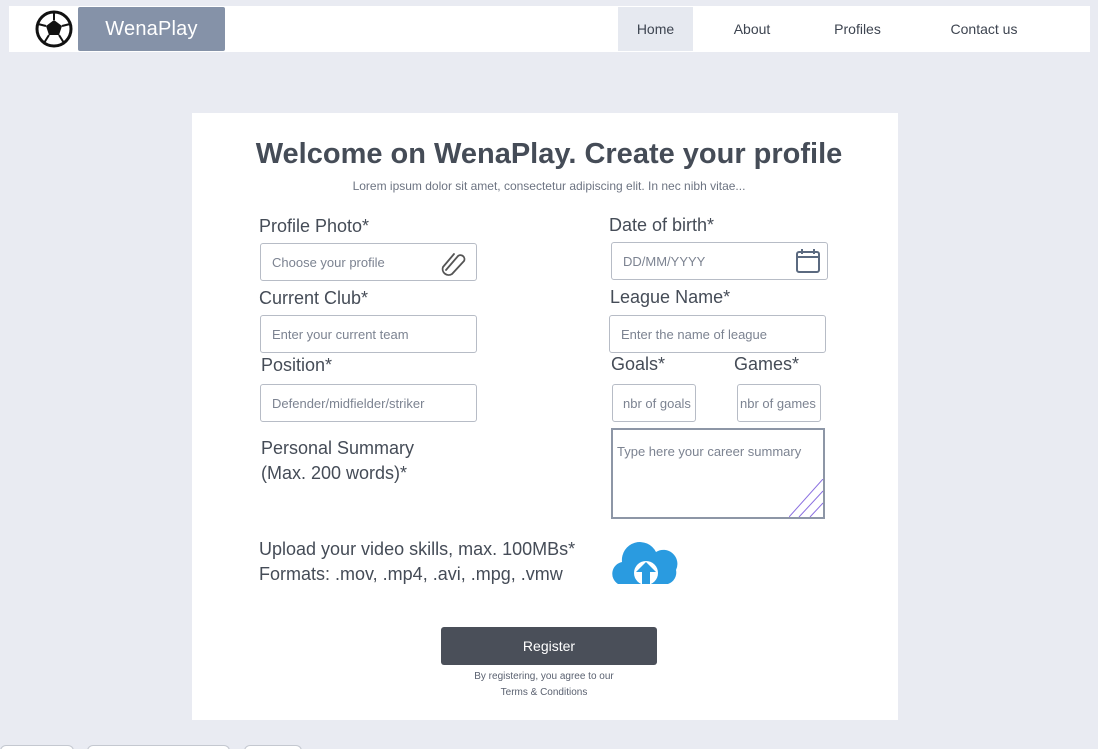 This screenshot has width=1098, height=749. What do you see at coordinates (549, 154) in the screenshot?
I see `page-title: Welcome on WenaPlay. Create your profile` at bounding box center [549, 154].